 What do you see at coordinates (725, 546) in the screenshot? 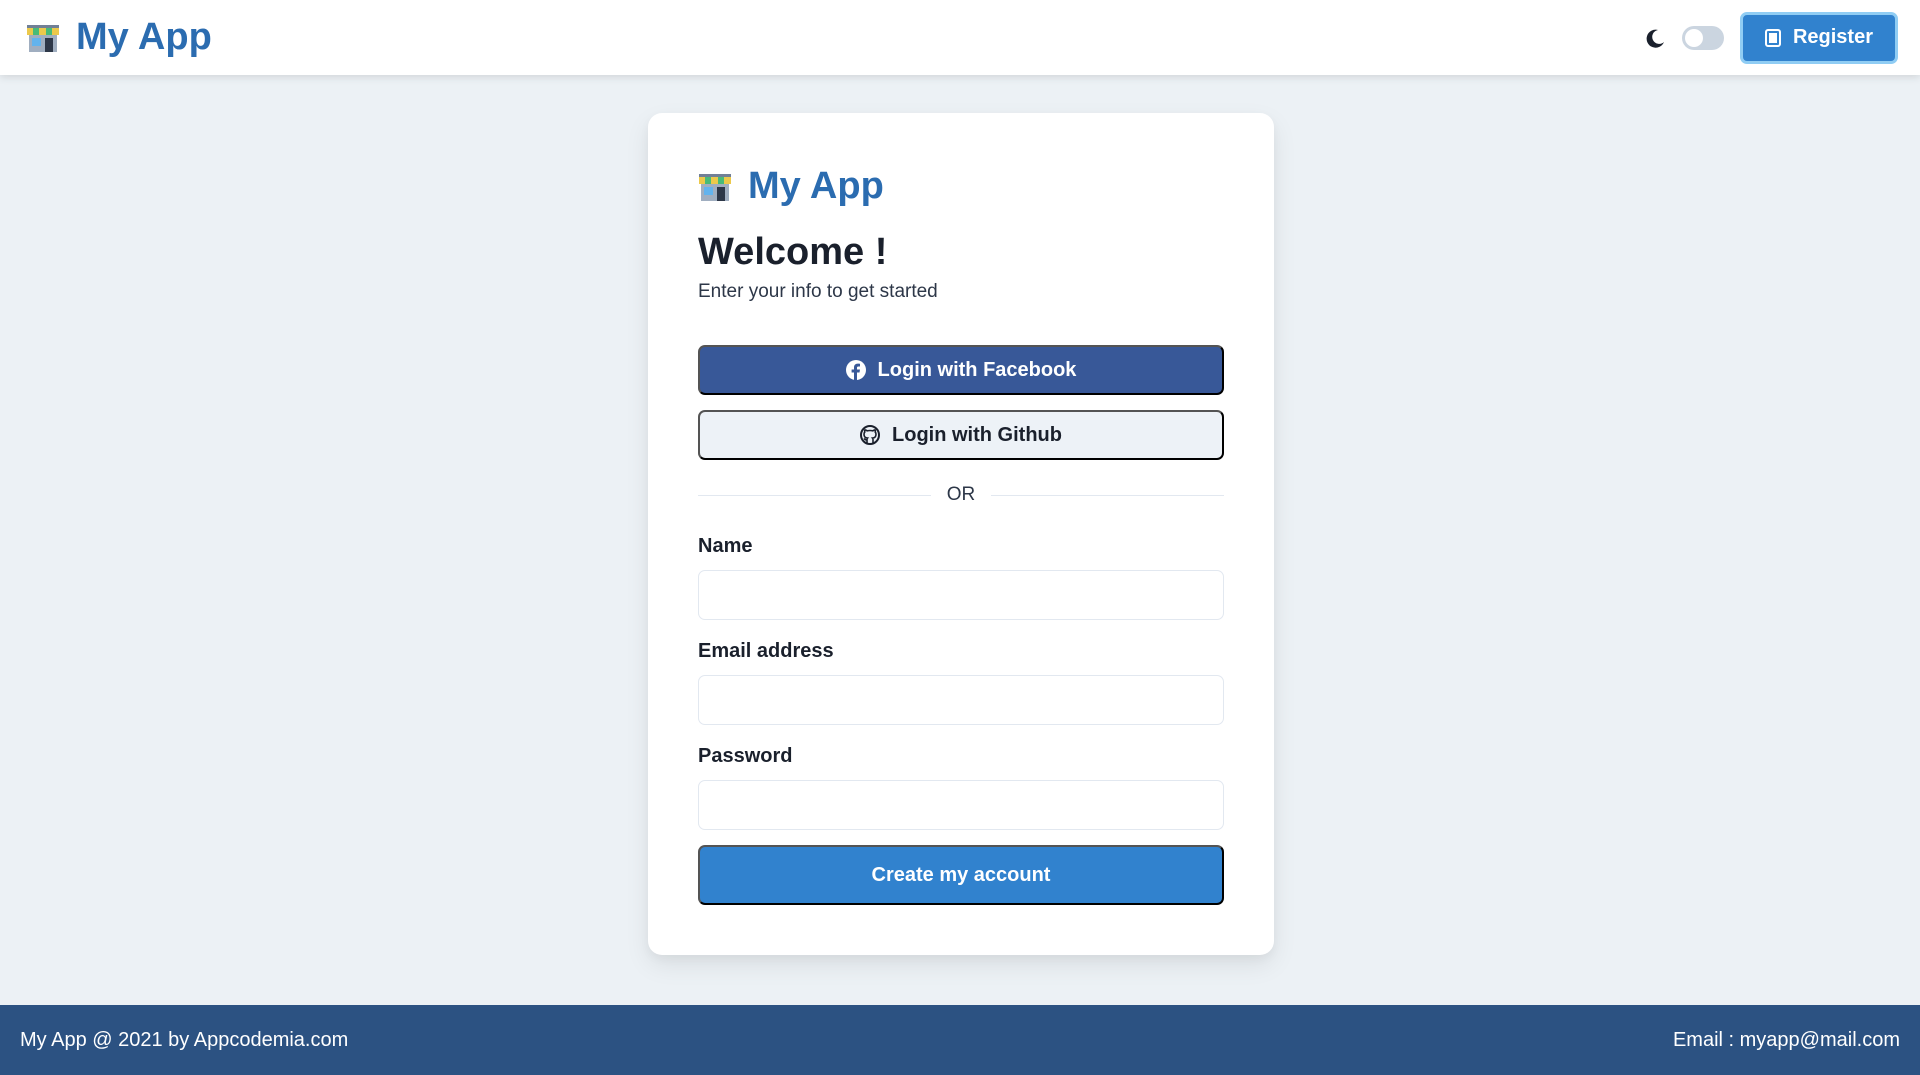
I see `name-label: Name` at bounding box center [725, 546].